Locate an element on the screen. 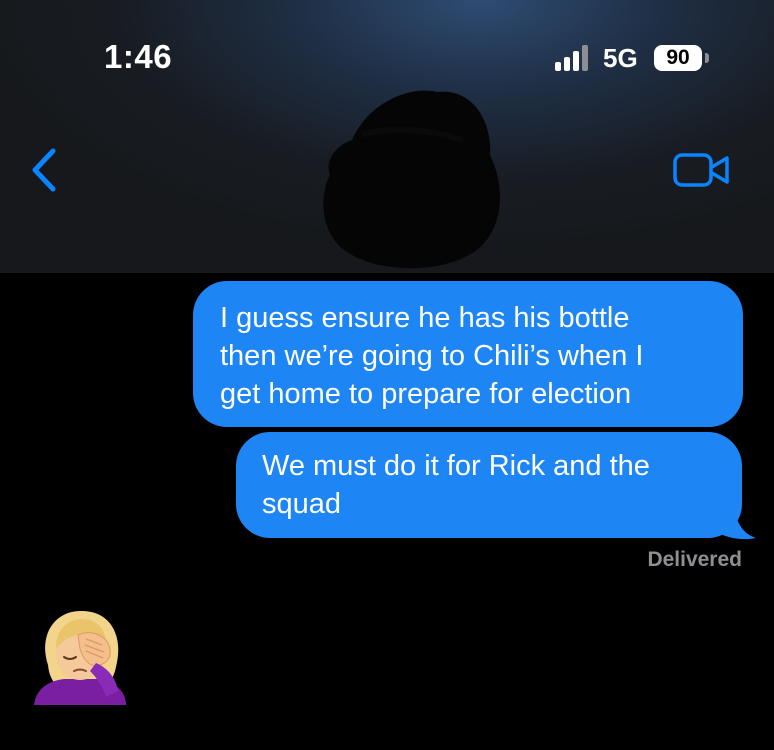 The image size is (774, 750). battery-cap is located at coordinates (707, 58).